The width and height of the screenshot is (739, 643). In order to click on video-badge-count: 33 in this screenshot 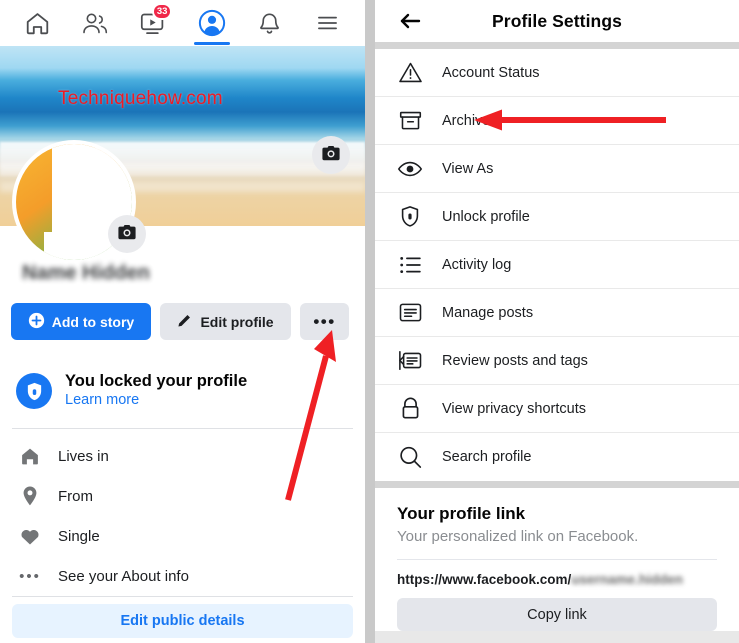, I will do `click(162, 11)`.